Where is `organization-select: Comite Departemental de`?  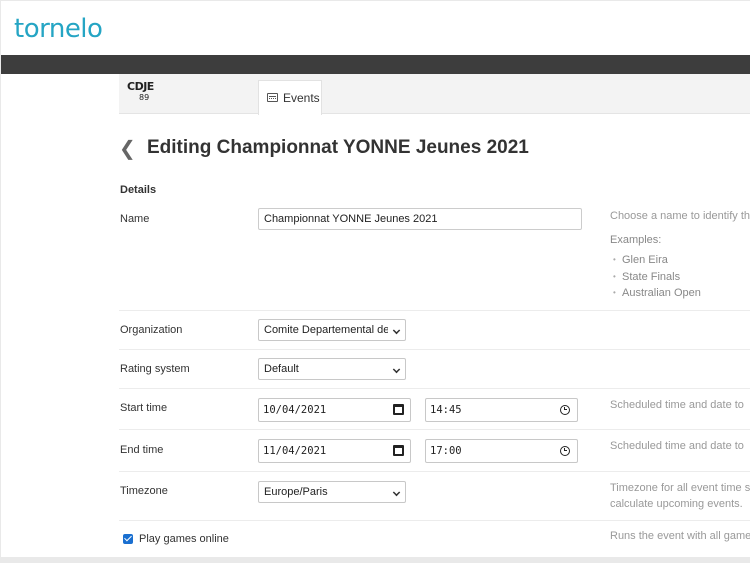
organization-select: Comite Departemental de is located at coordinates (332, 330).